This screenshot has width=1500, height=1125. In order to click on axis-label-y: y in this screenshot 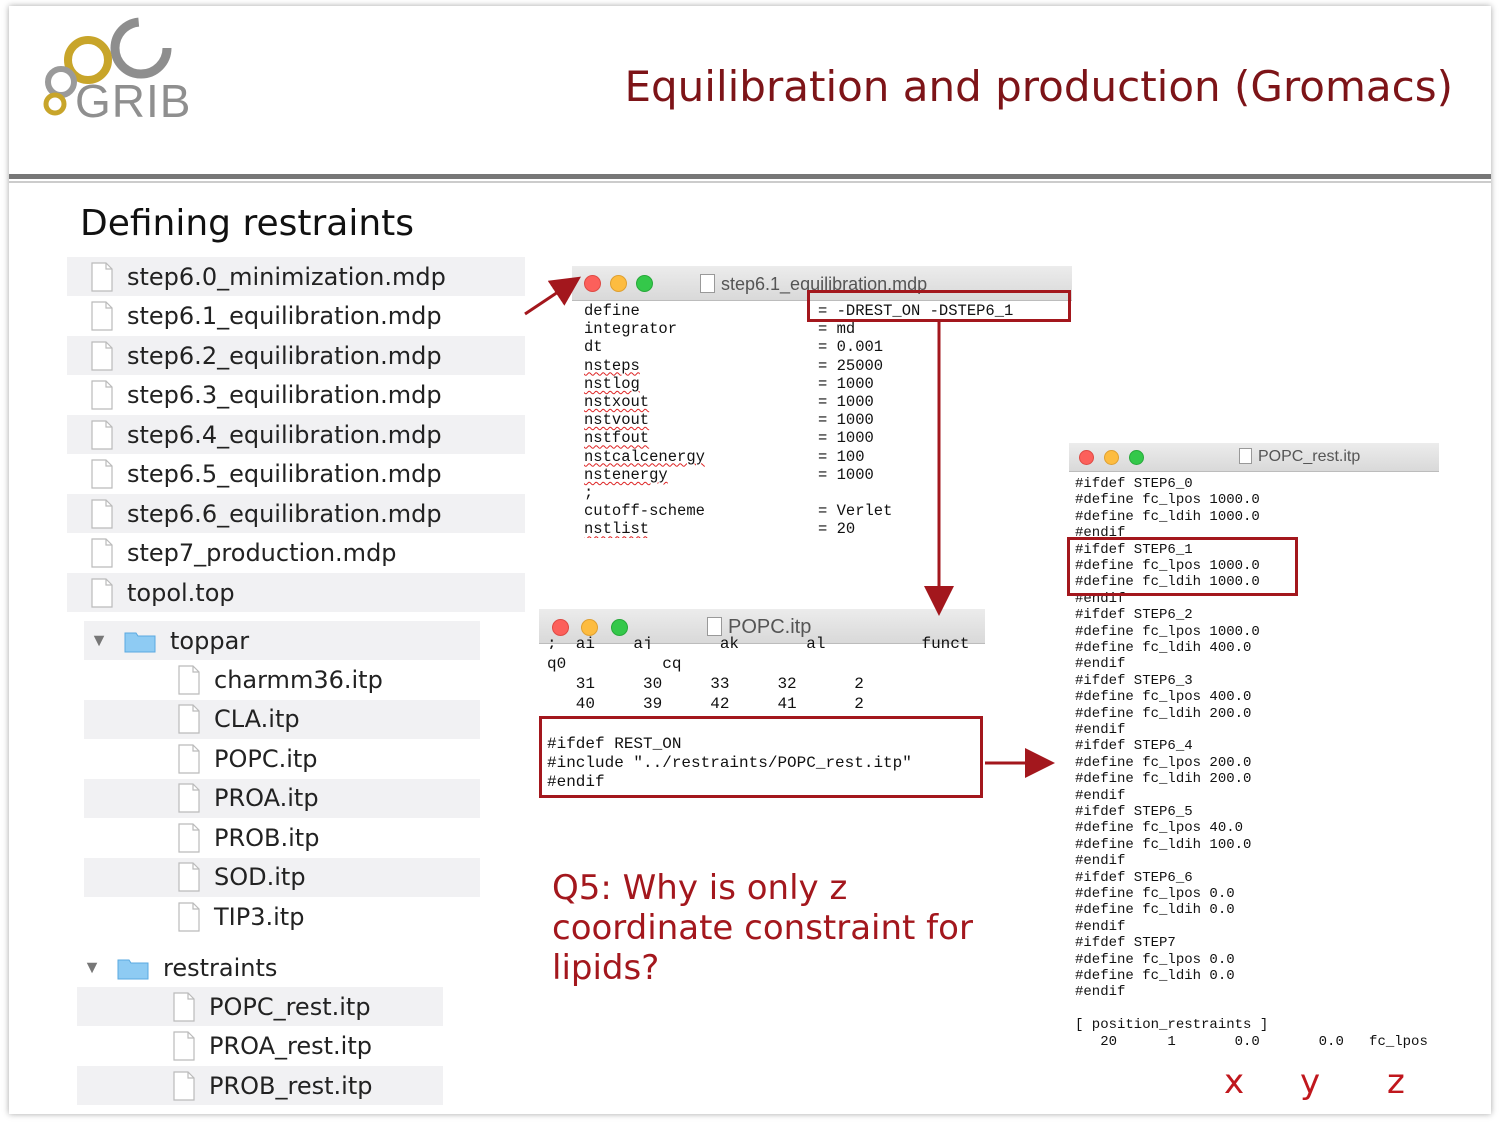, I will do `click(1310, 1082)`.